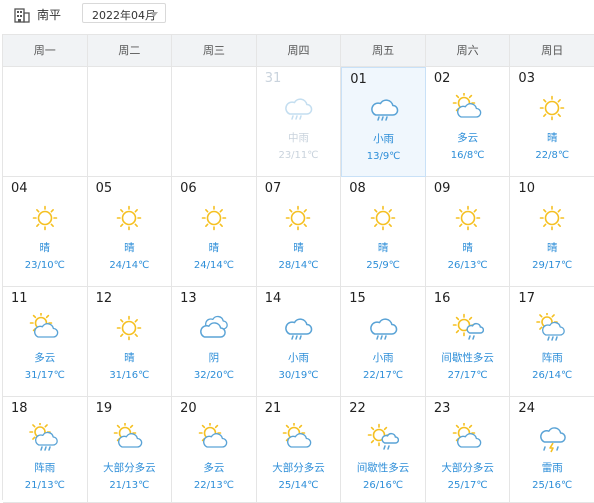 The width and height of the screenshot is (594, 503). I want to click on day-number: 04, so click(19, 188).